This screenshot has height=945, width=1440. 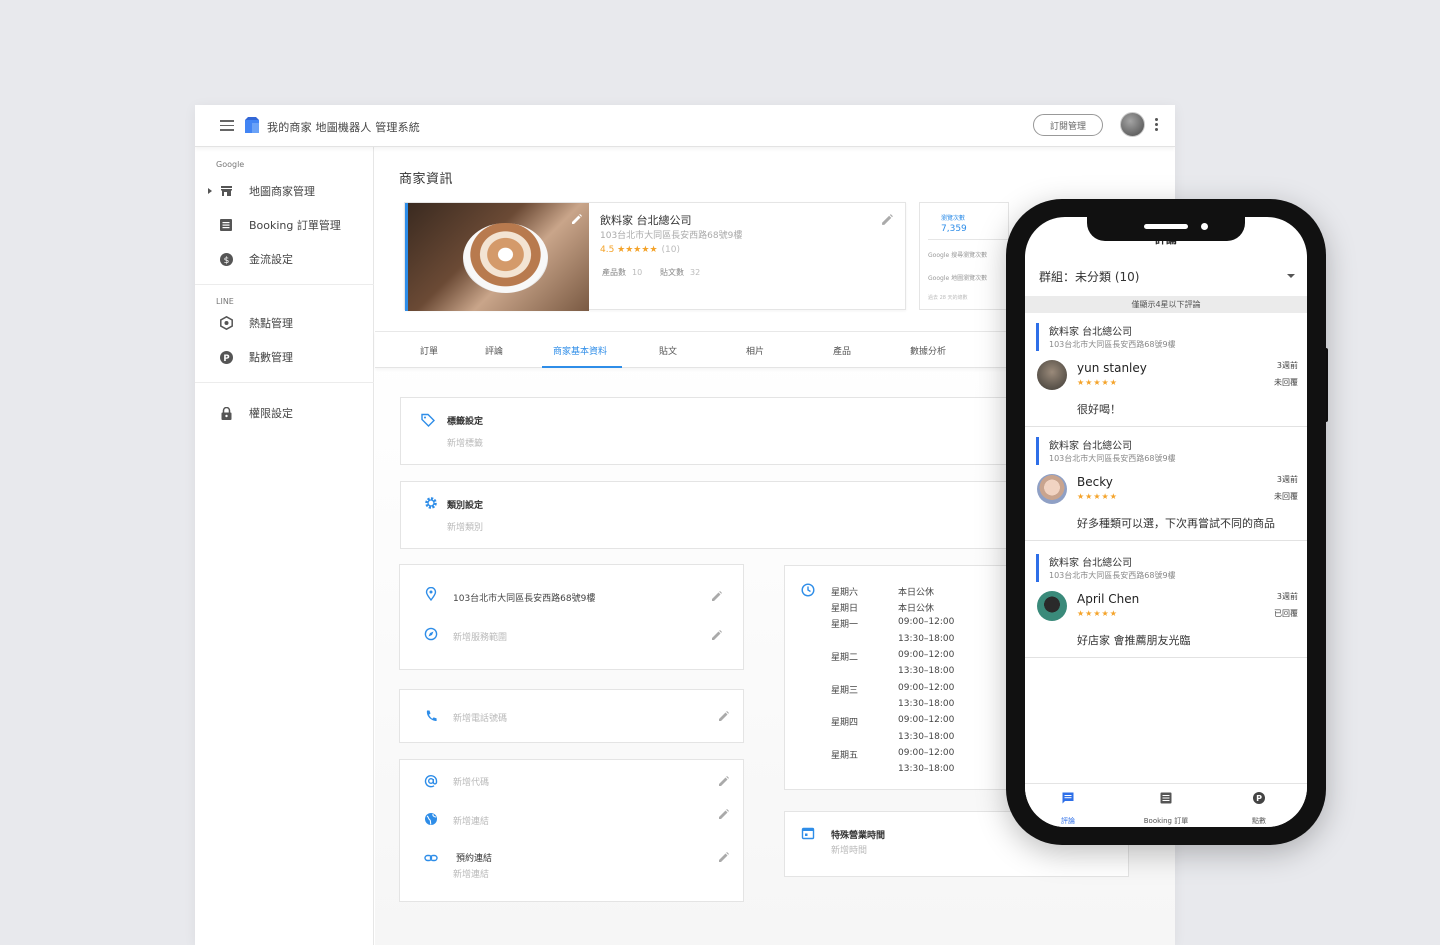 What do you see at coordinates (1089, 276) in the screenshot?
I see `group-selector: 群組：未分類 (10)` at bounding box center [1089, 276].